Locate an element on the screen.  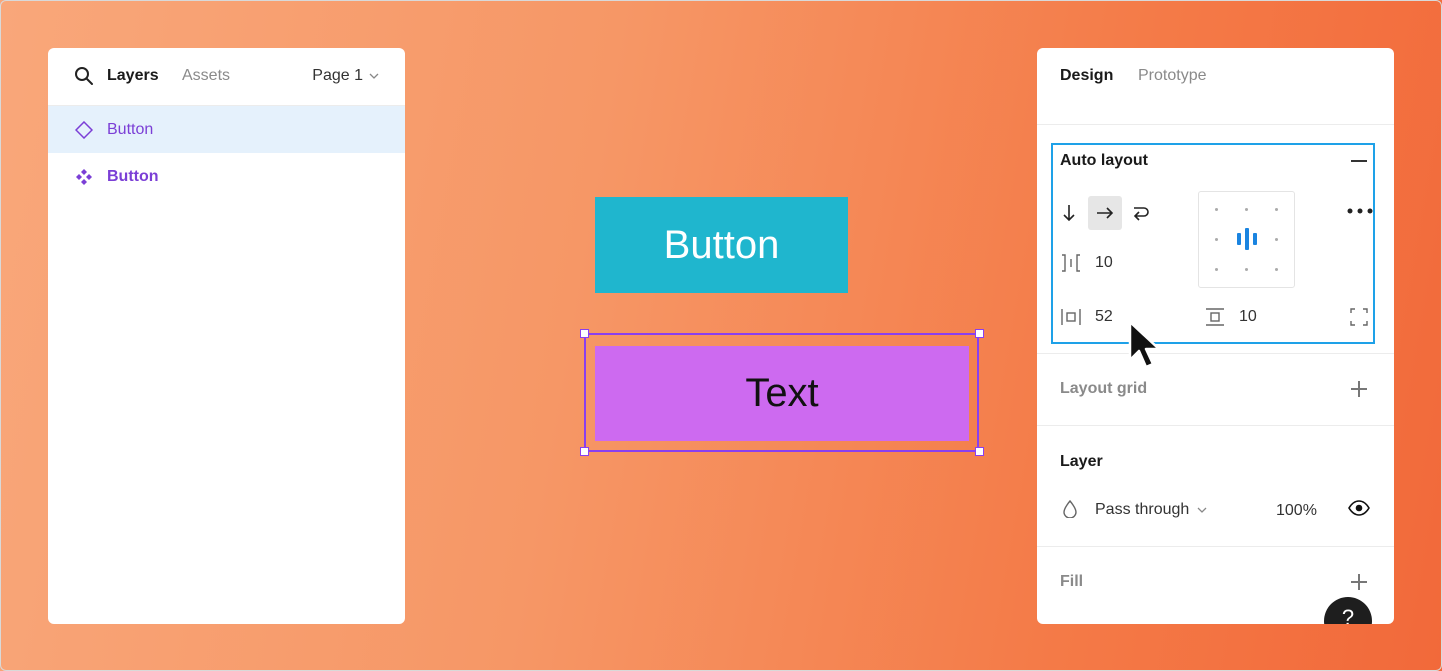
auto-layout-title: Auto layout is located at coordinates (1104, 160).